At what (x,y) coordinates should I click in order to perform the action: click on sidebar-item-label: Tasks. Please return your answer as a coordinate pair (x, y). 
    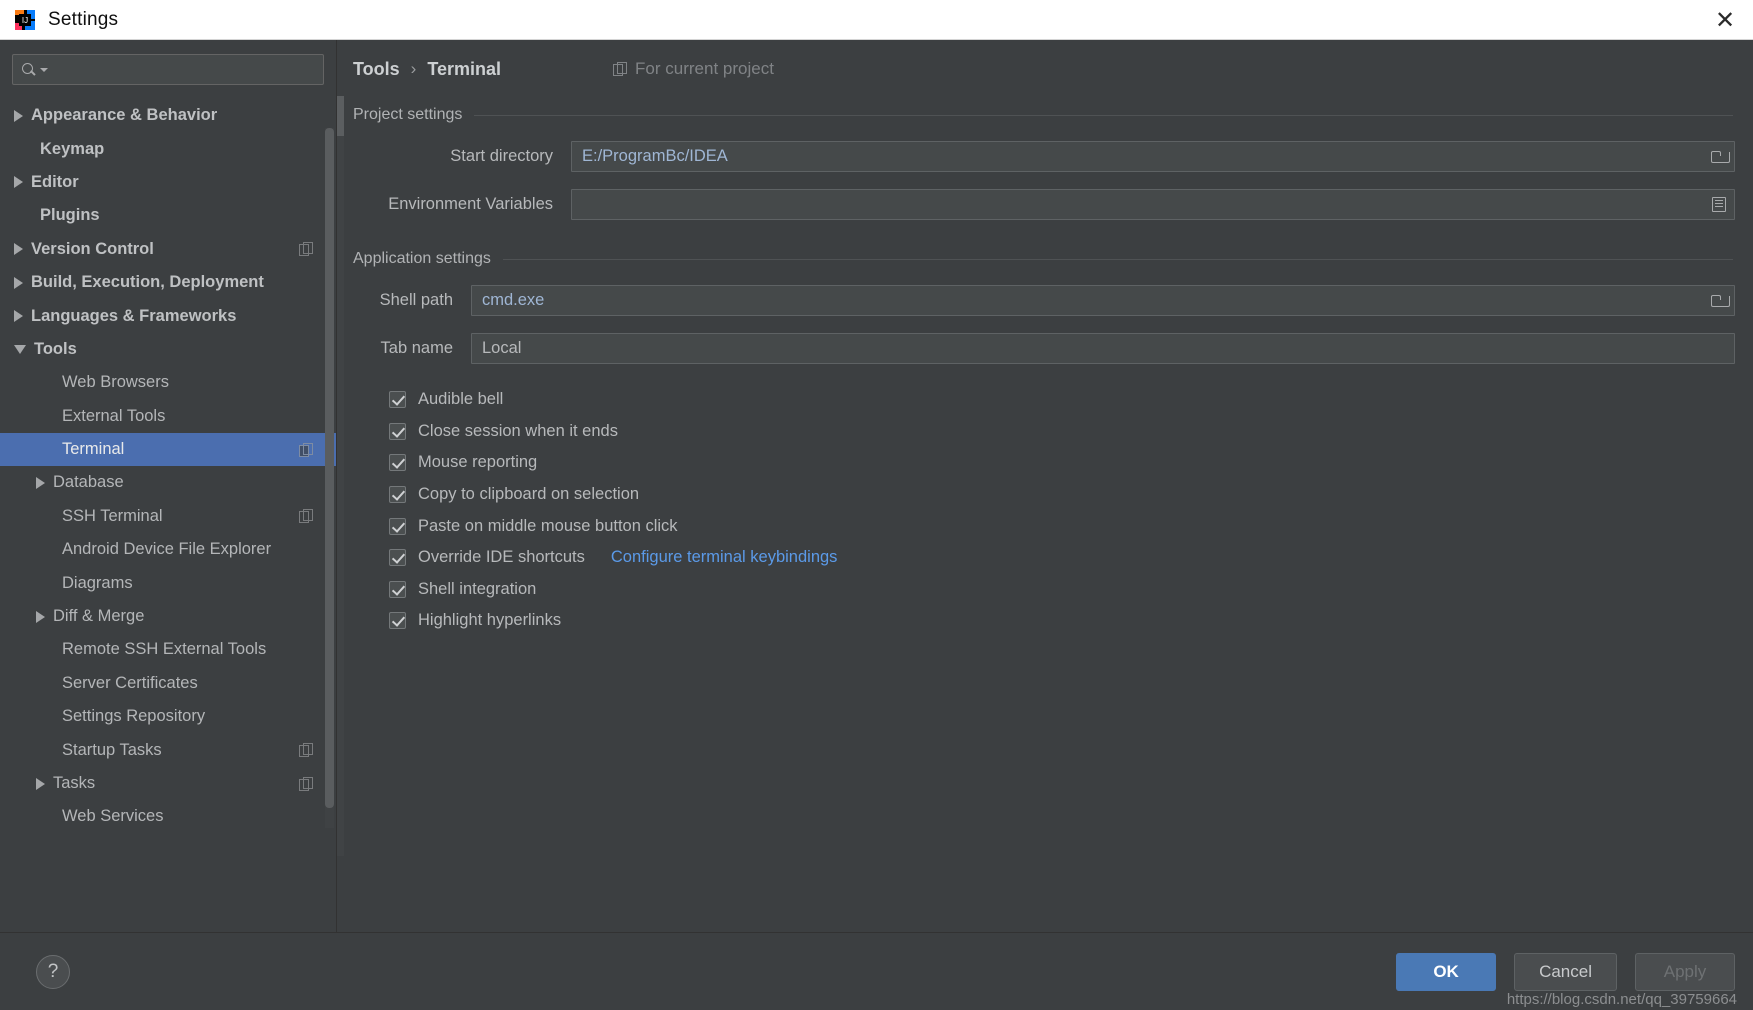
    Looking at the image, I should click on (74, 783).